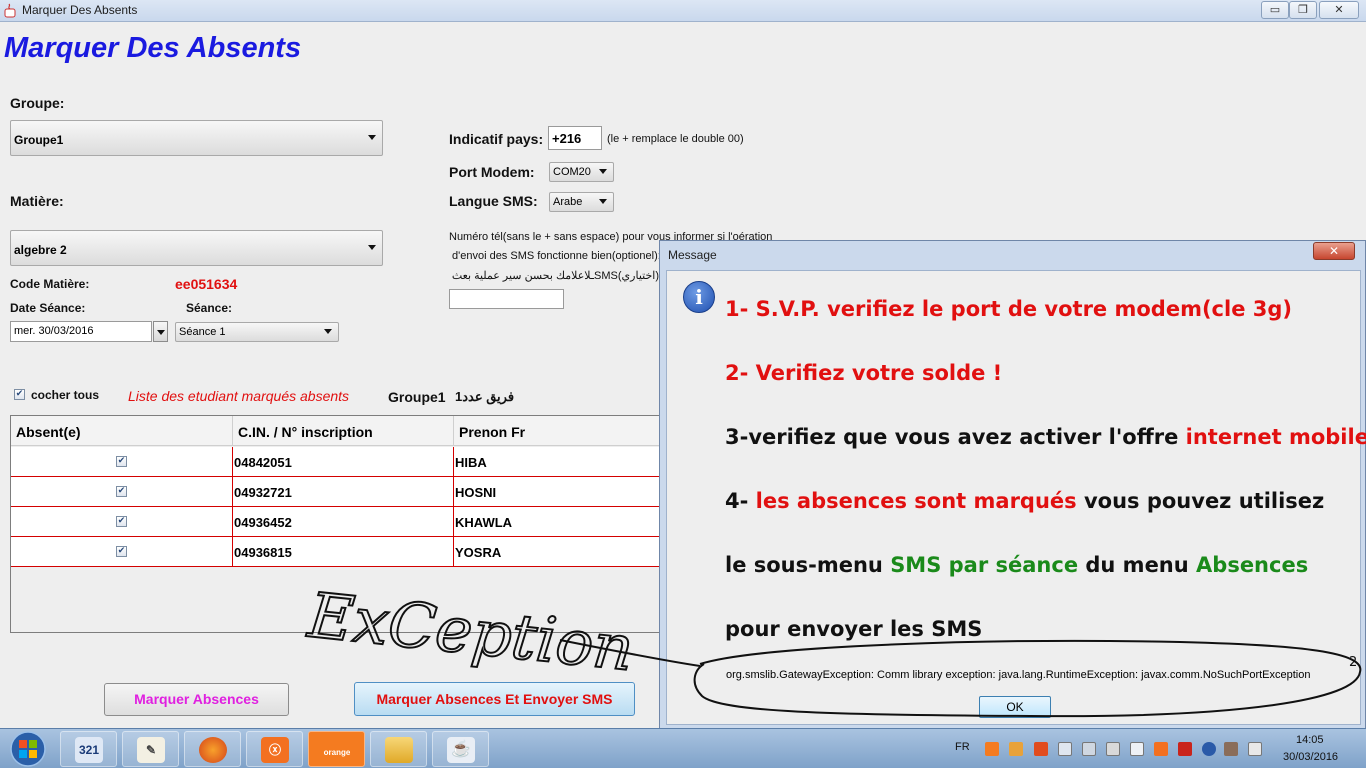  What do you see at coordinates (1303, 10) in the screenshot?
I see `maximize-button: ❐` at bounding box center [1303, 10].